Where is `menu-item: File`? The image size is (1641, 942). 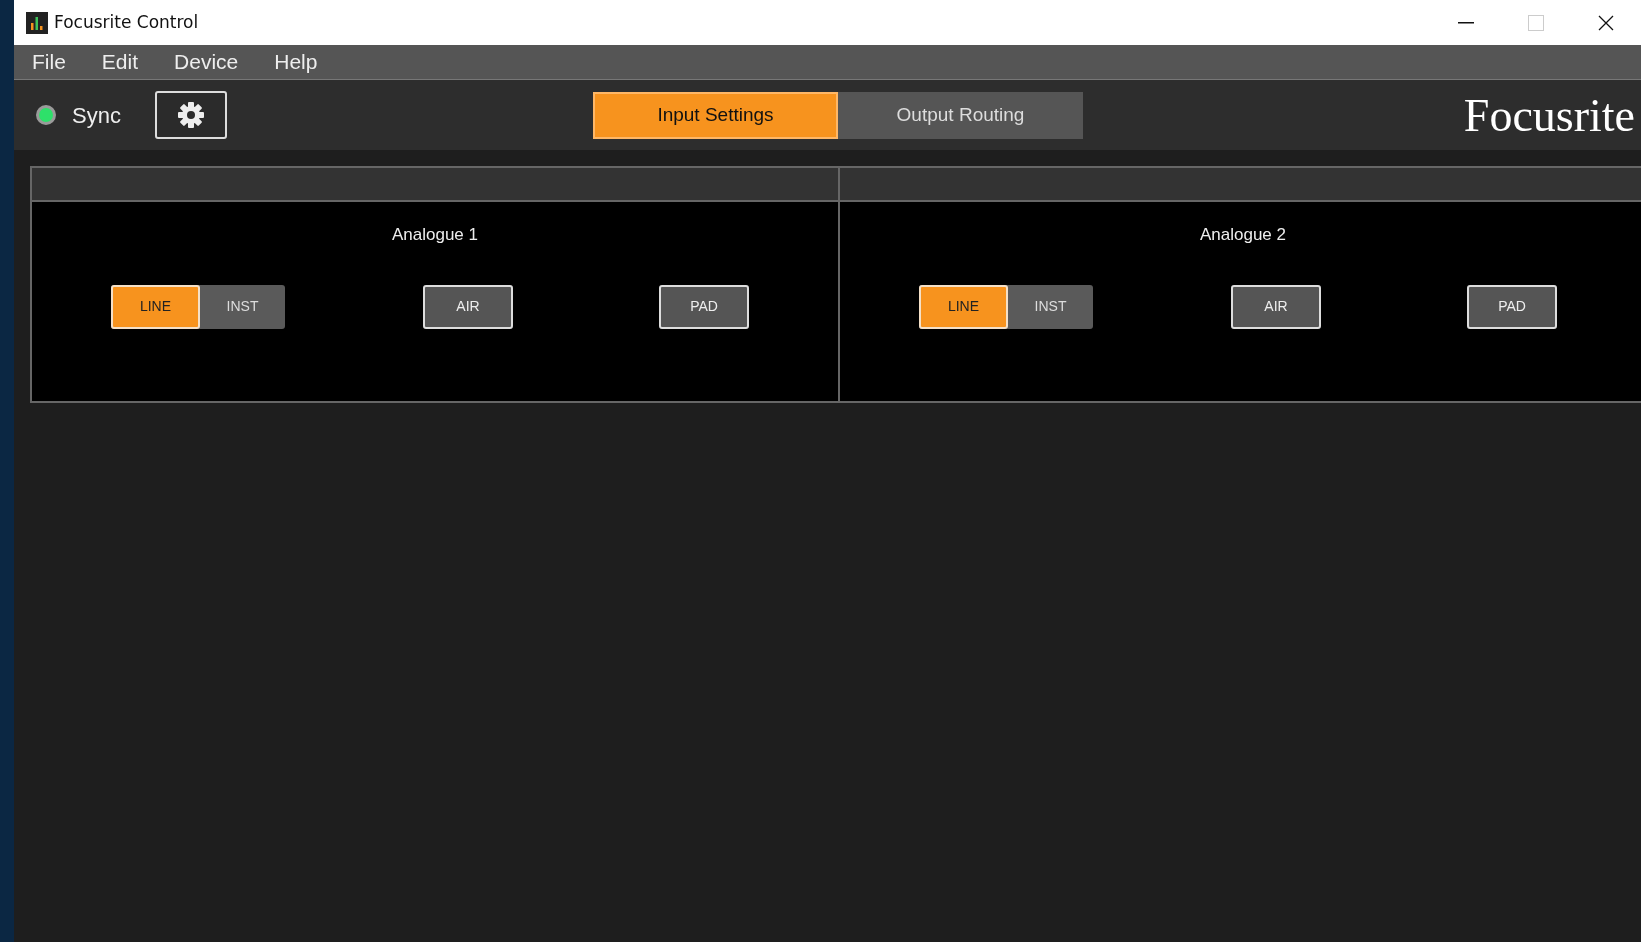
menu-item: File is located at coordinates (58, 62).